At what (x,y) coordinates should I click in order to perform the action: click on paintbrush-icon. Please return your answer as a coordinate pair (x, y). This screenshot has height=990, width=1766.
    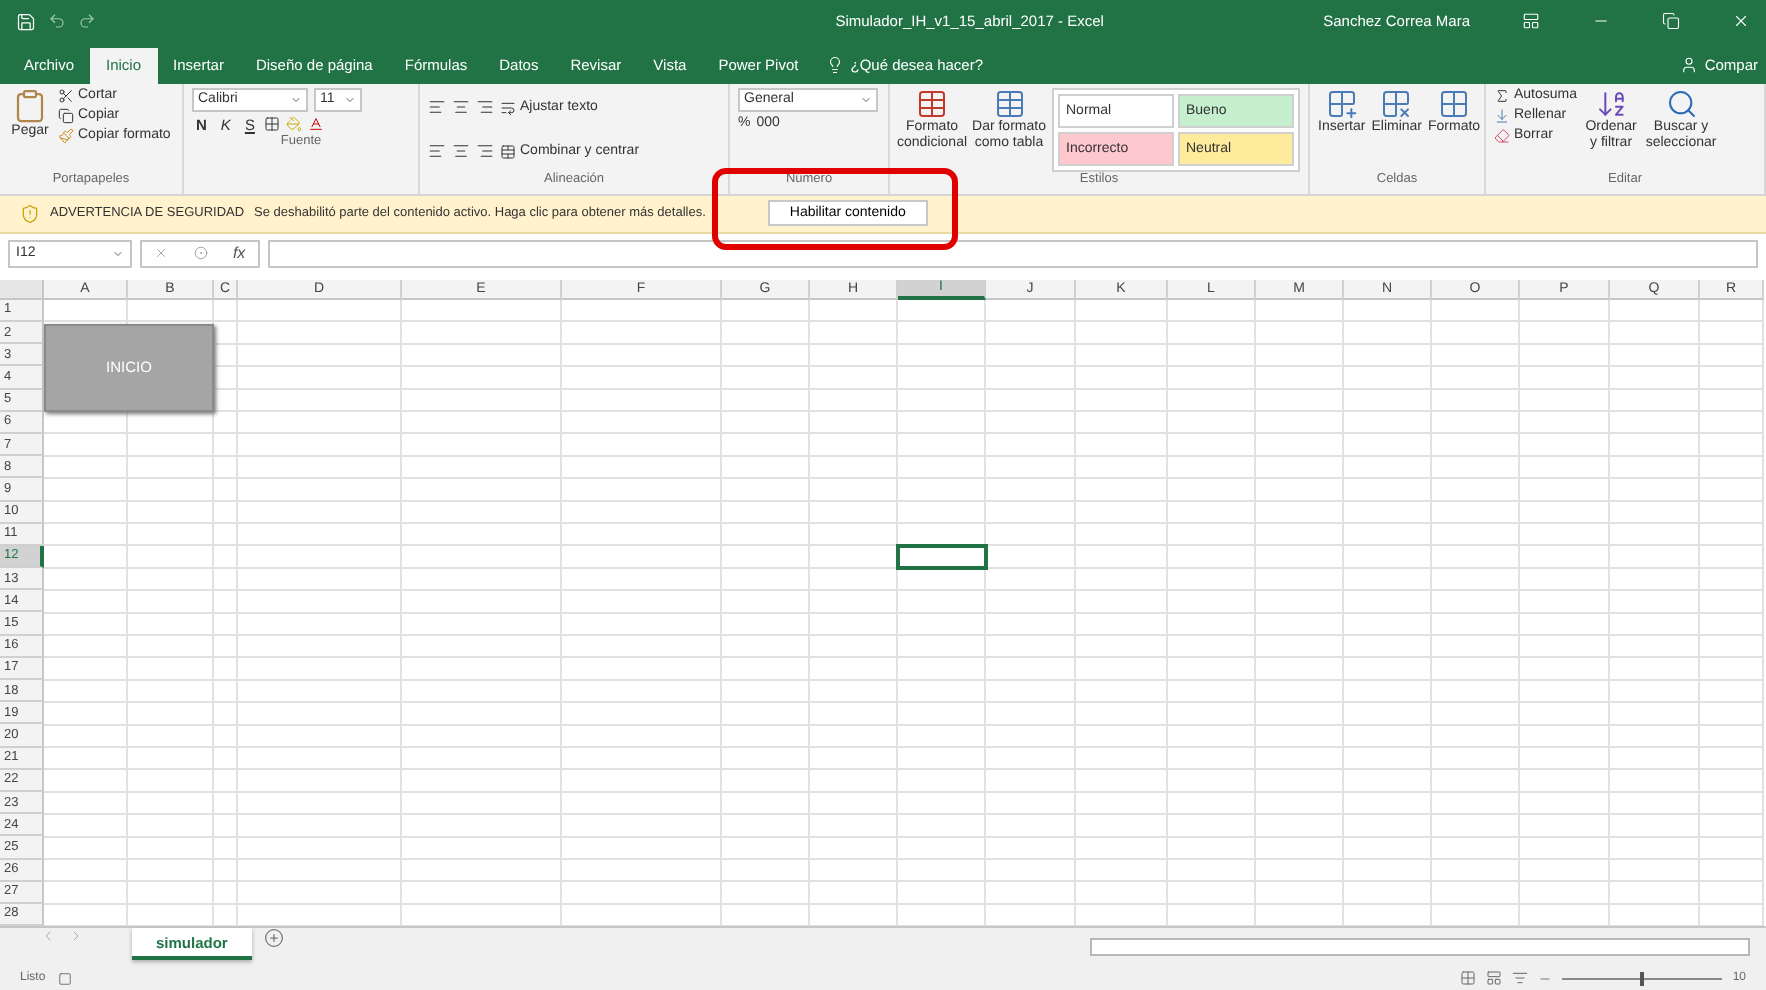
    Looking at the image, I should click on (66, 135).